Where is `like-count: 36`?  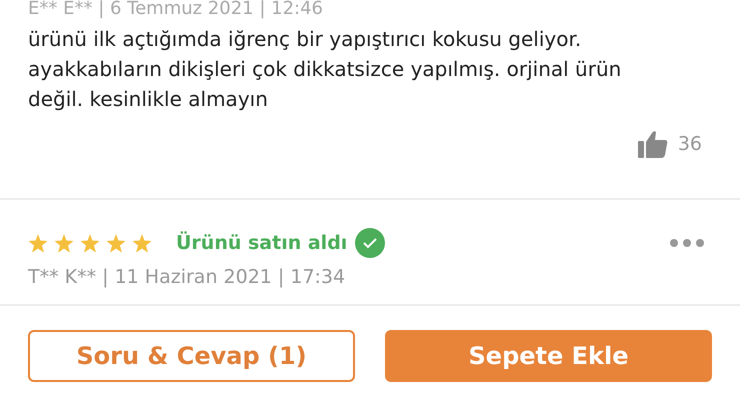
like-count: 36 is located at coordinates (690, 144).